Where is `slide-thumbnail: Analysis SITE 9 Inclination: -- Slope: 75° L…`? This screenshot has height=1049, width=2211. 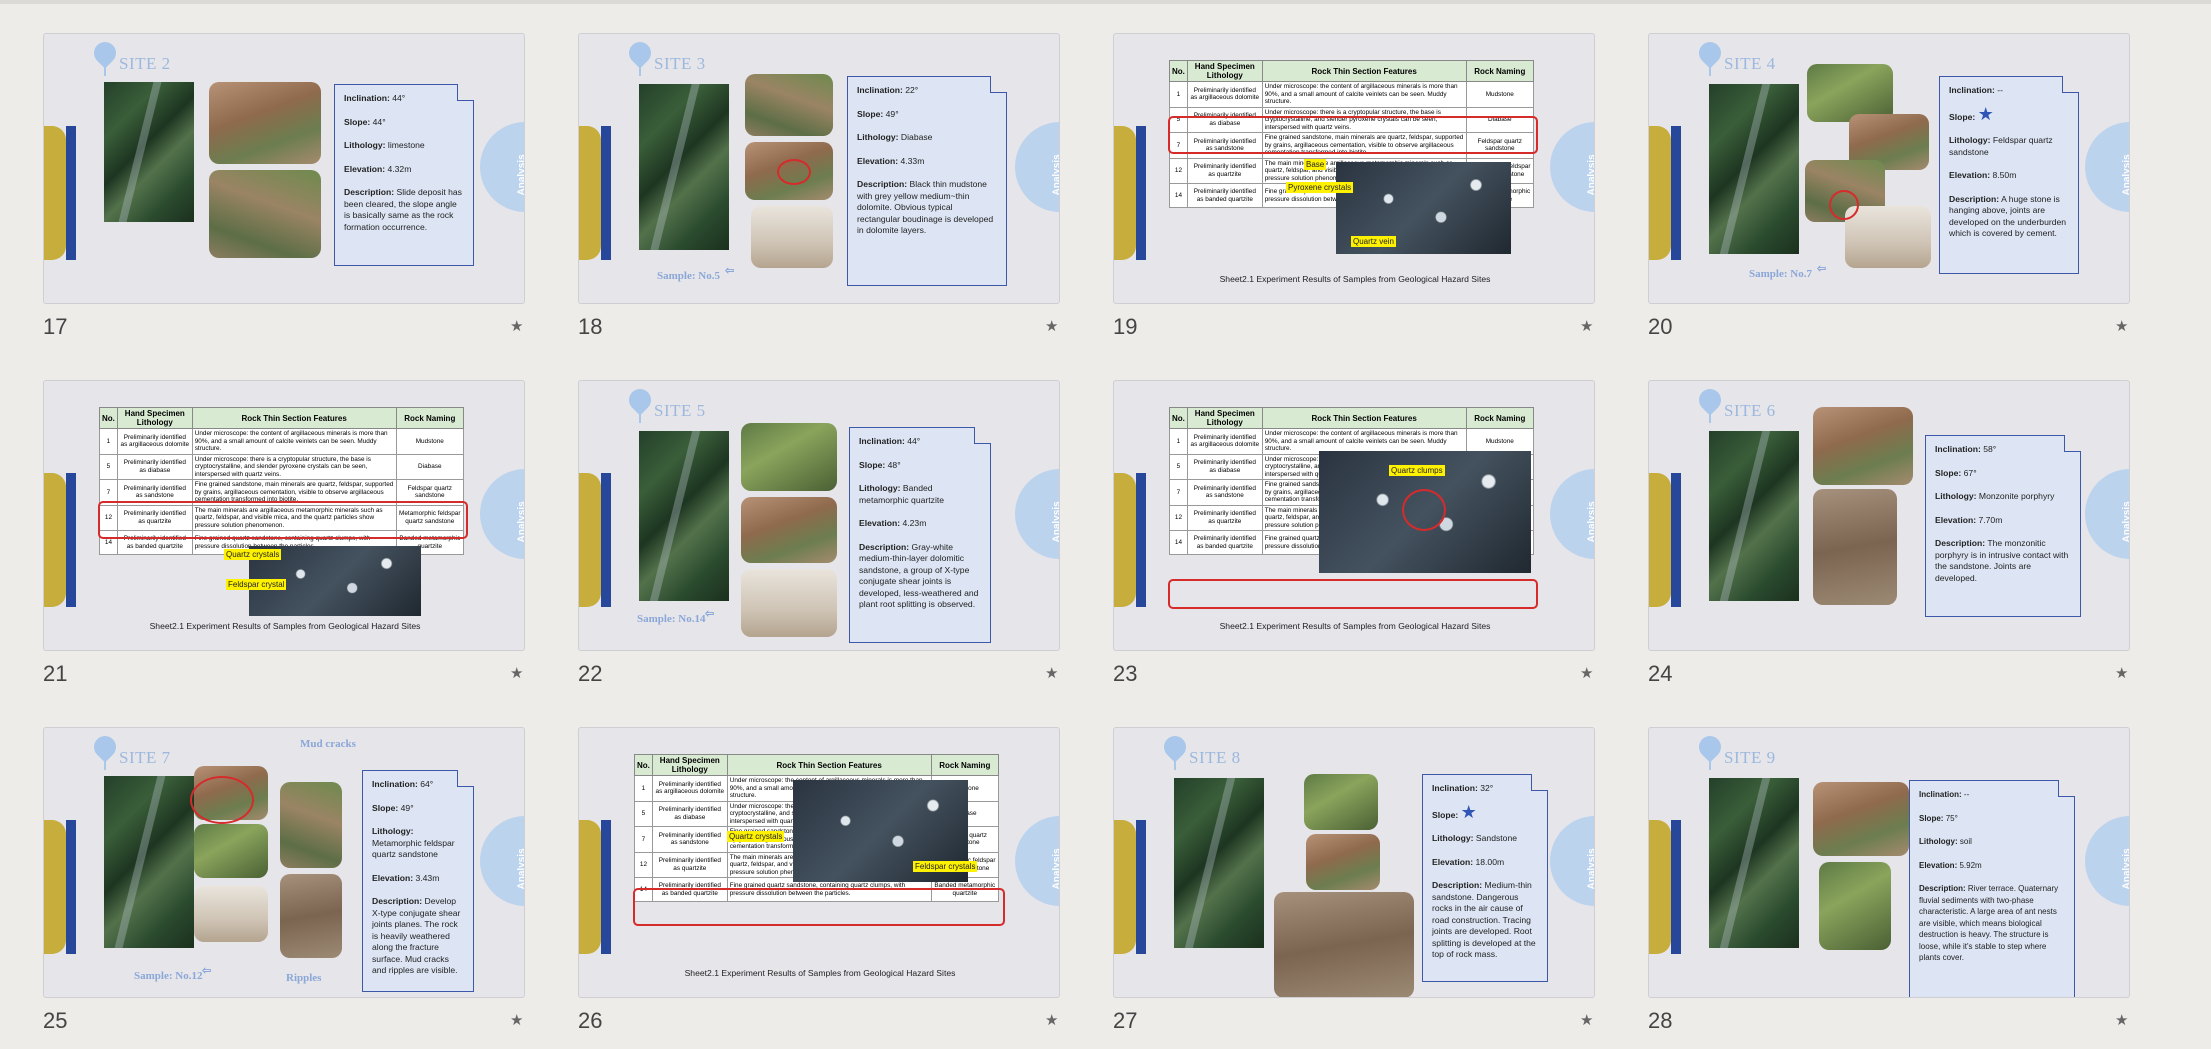 slide-thumbnail: Analysis SITE 9 Inclination: -- Slope: 75° L… is located at coordinates (1889, 862).